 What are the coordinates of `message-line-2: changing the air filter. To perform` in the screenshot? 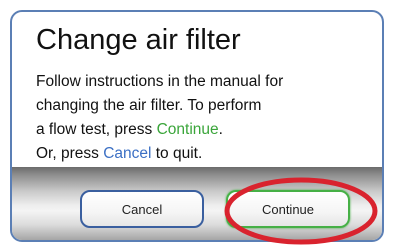 It's located at (149, 105).